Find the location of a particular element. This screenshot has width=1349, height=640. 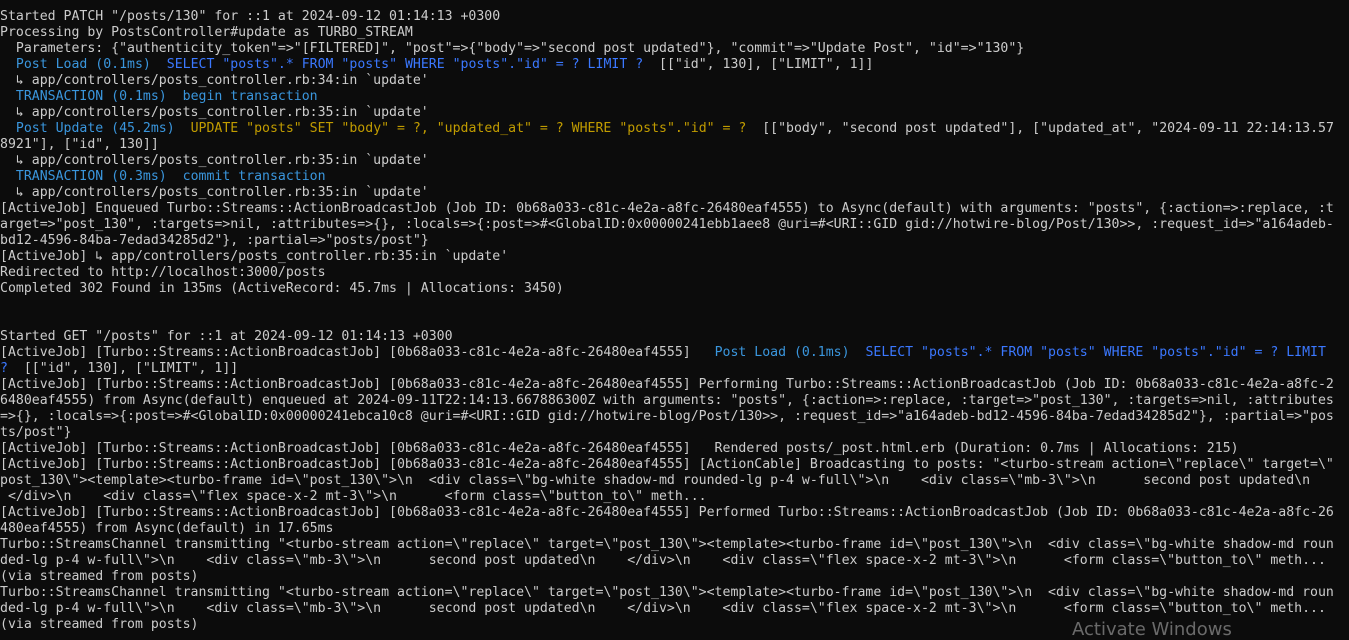

log-line: ts/post"} is located at coordinates (674, 433).